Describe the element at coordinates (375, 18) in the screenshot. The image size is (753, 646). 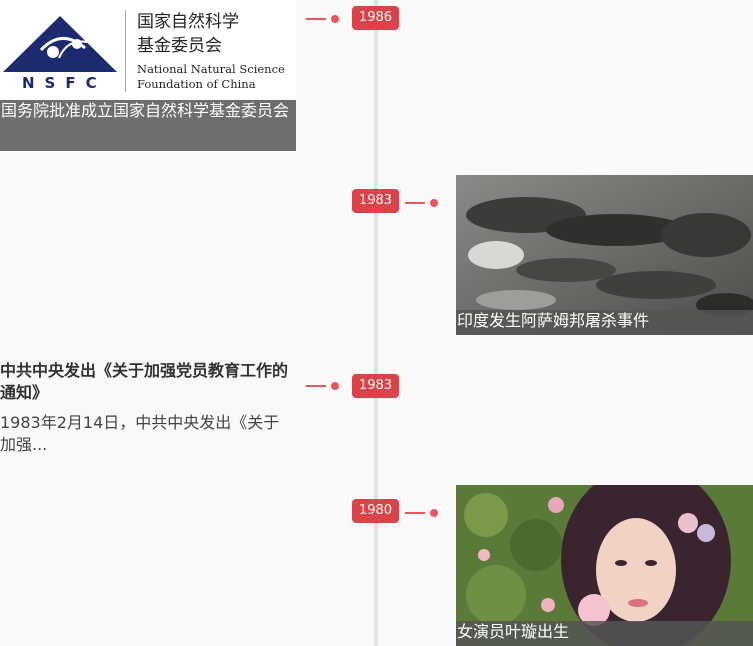
I see `year-badge-1986: 1986` at that location.